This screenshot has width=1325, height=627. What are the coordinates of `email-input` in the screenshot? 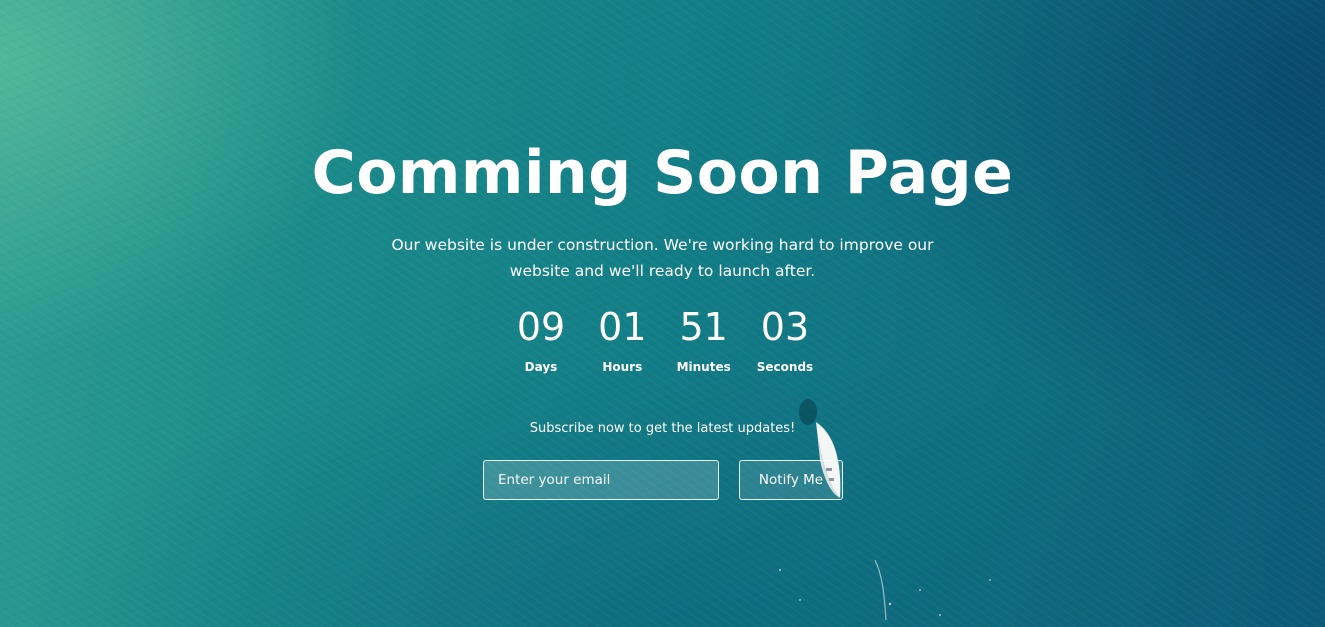 It's located at (601, 480).